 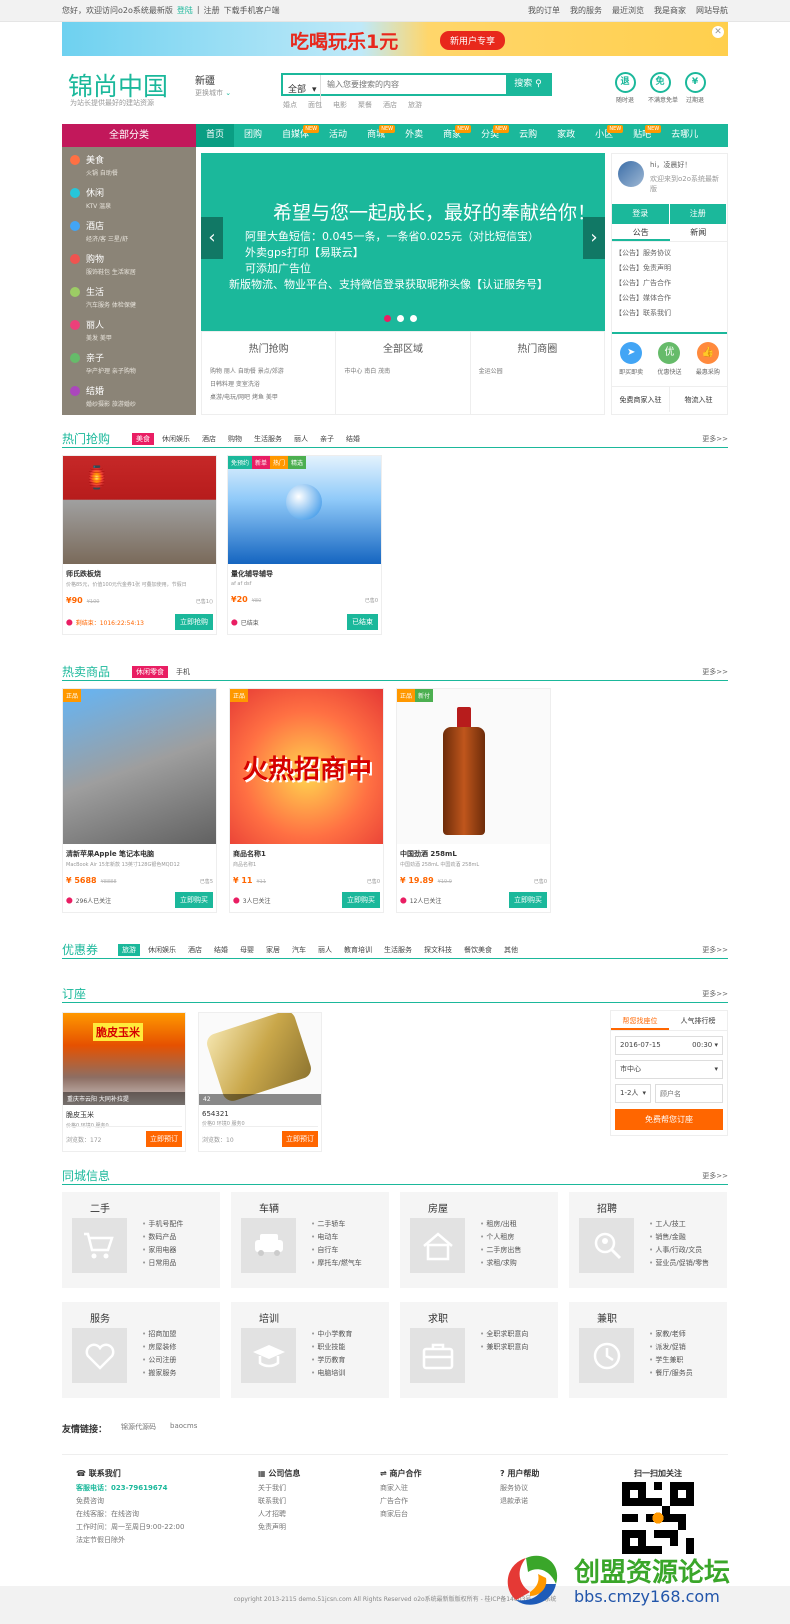 I want to click on city-info-link: 销售/金融, so click(x=679, y=1237).